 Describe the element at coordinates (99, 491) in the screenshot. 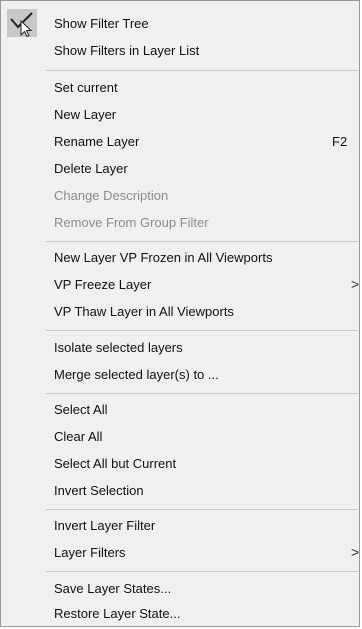

I see `menu-item-invert-selection: Invert Selection` at that location.